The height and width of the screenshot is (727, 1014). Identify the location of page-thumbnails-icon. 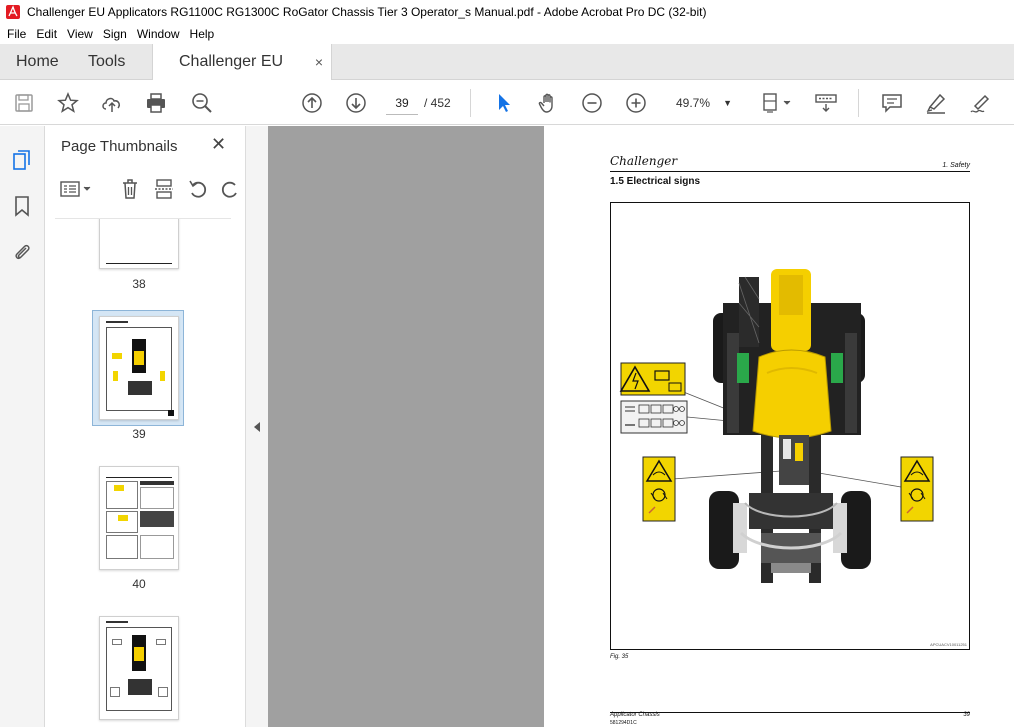
(22, 160).